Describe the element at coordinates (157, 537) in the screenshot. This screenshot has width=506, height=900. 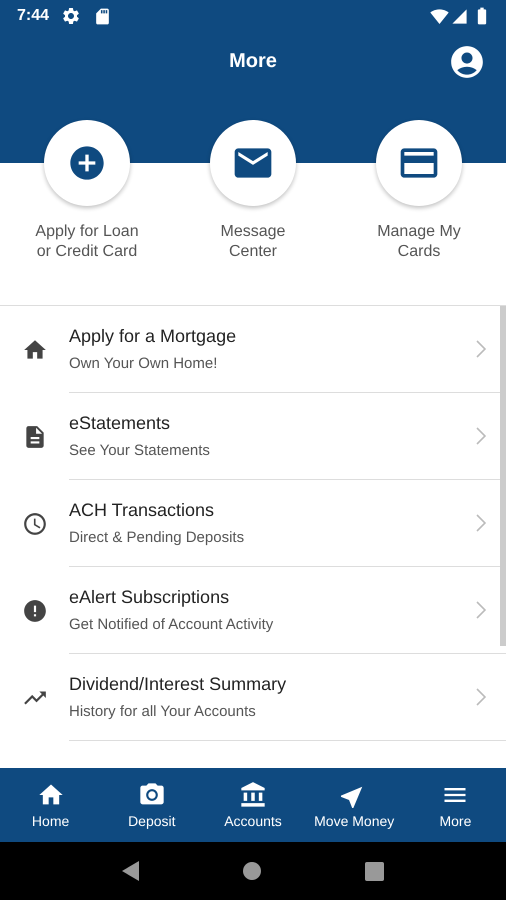
I see `menu-subtitle: Direct & Pending Deposits` at that location.